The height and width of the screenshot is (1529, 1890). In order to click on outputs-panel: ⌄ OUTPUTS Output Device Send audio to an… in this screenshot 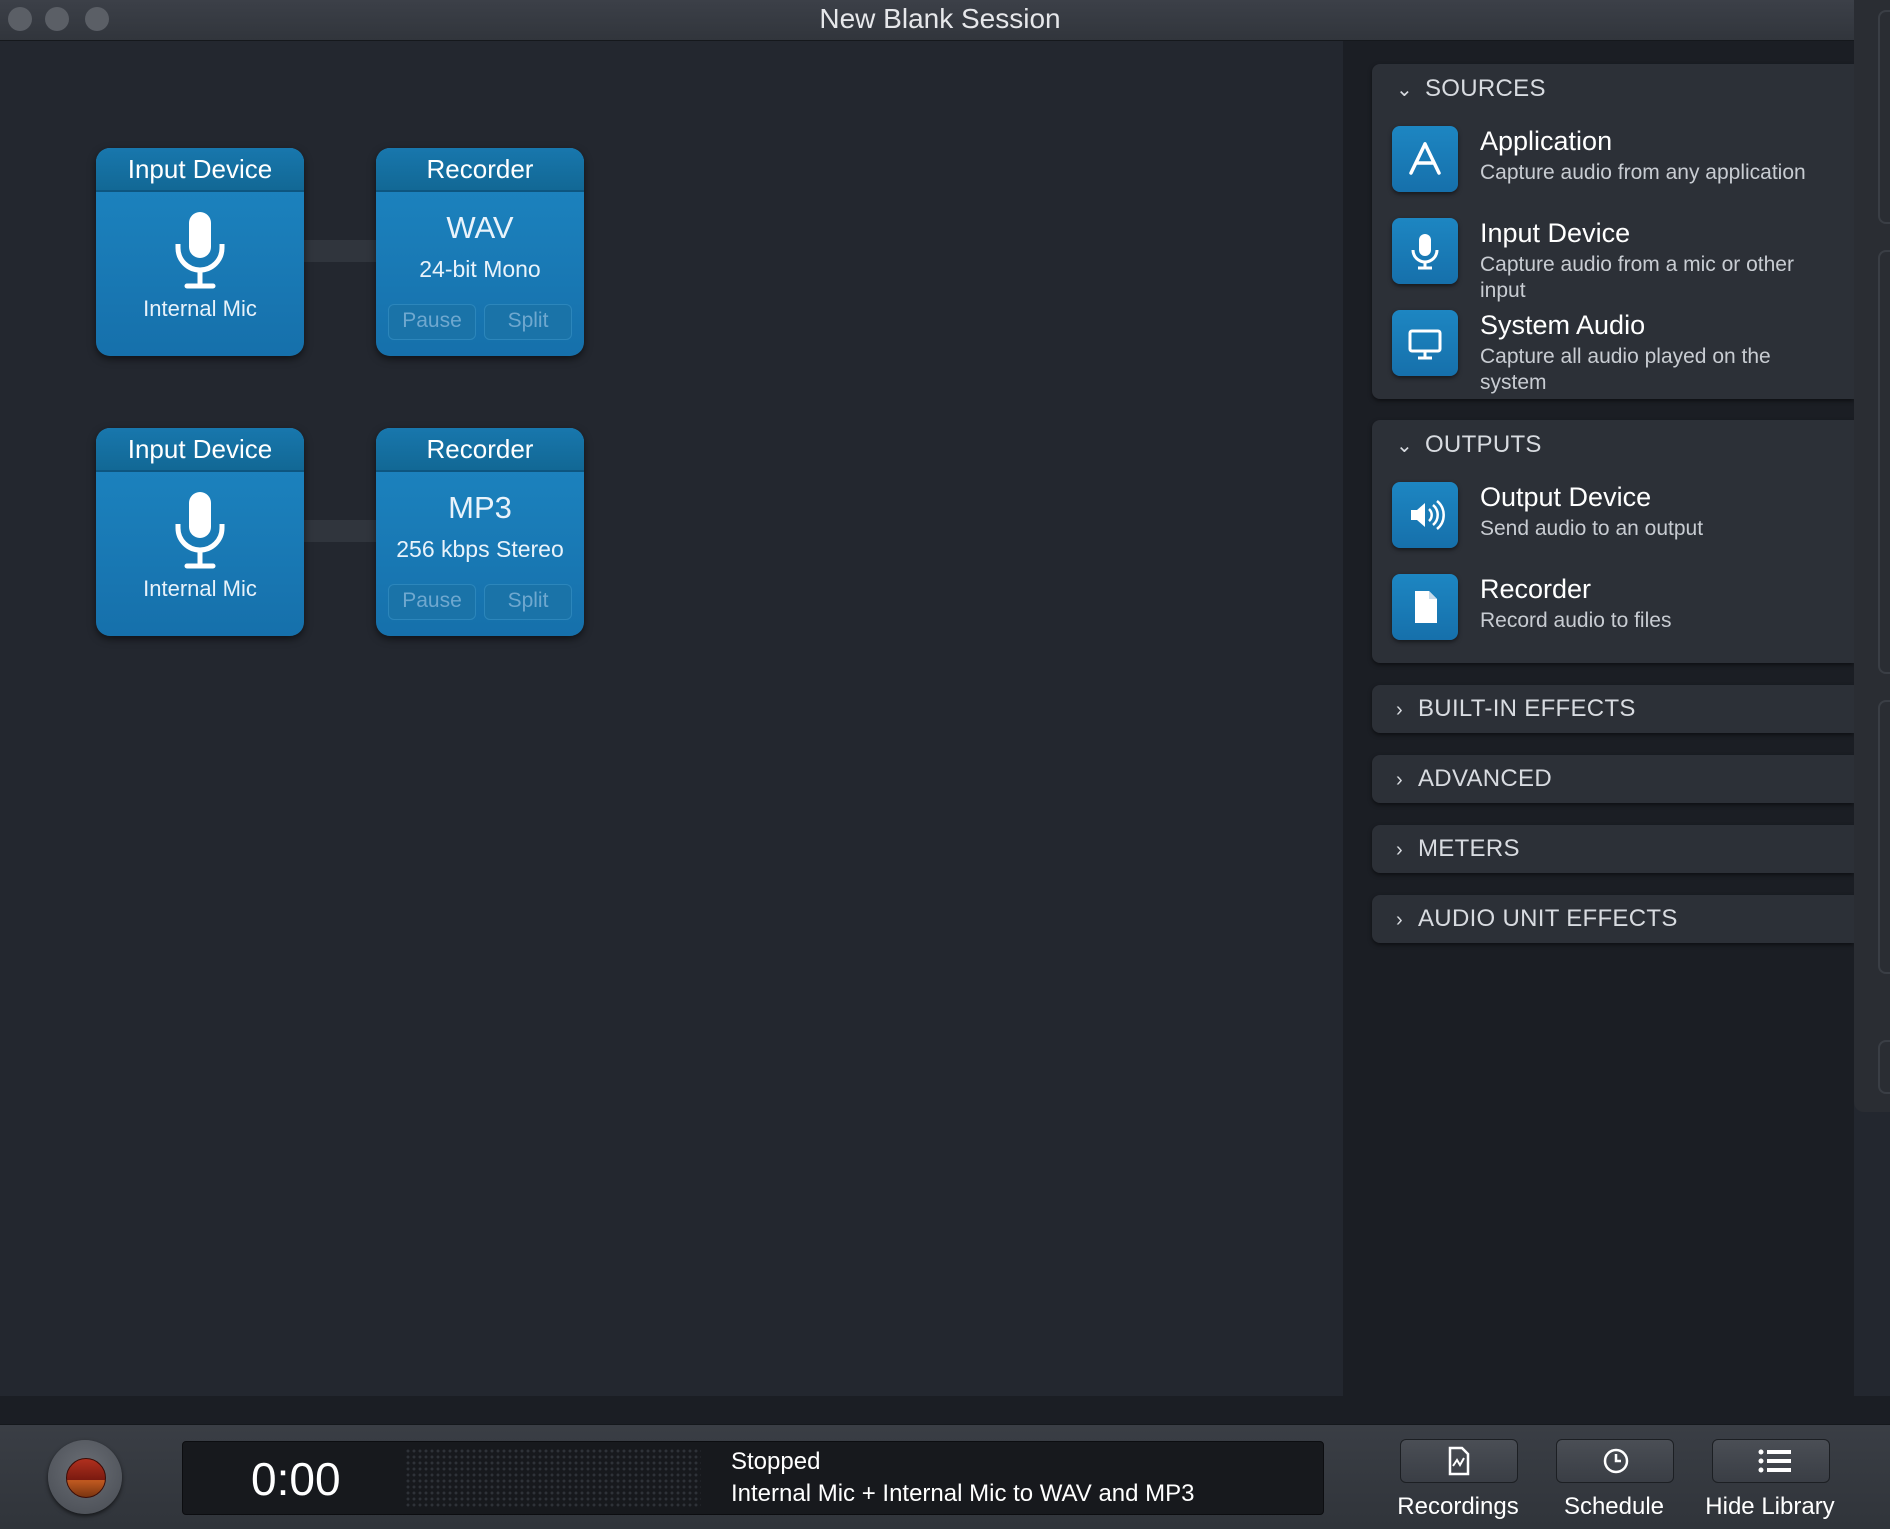, I will do `click(1613, 541)`.